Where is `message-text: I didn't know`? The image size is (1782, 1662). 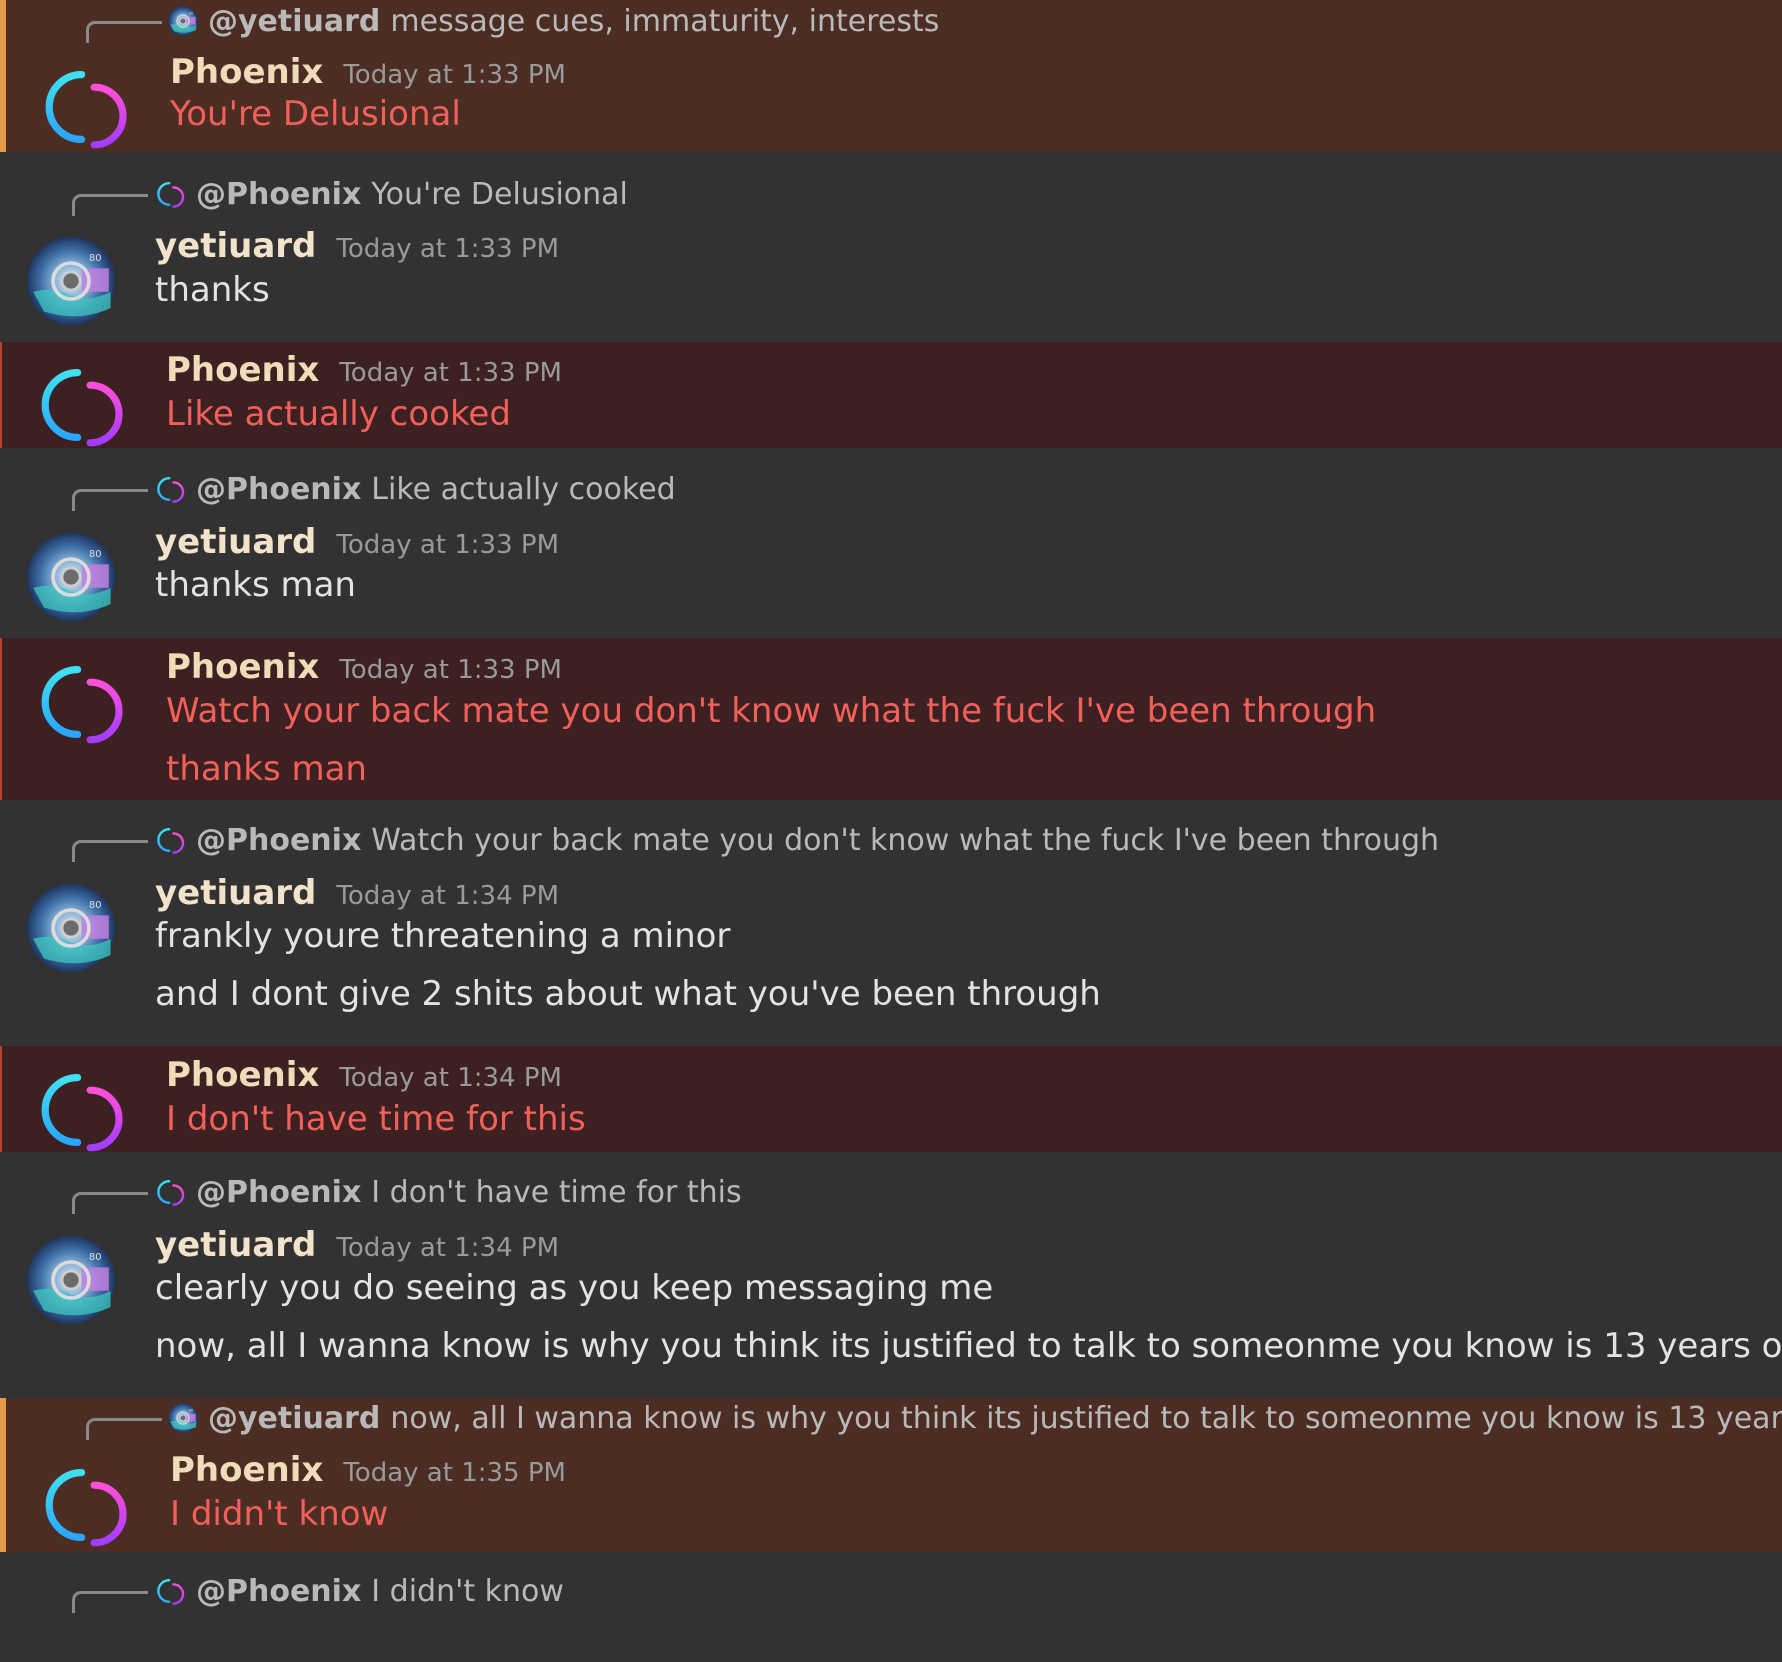 message-text: I didn't know is located at coordinates (279, 1514).